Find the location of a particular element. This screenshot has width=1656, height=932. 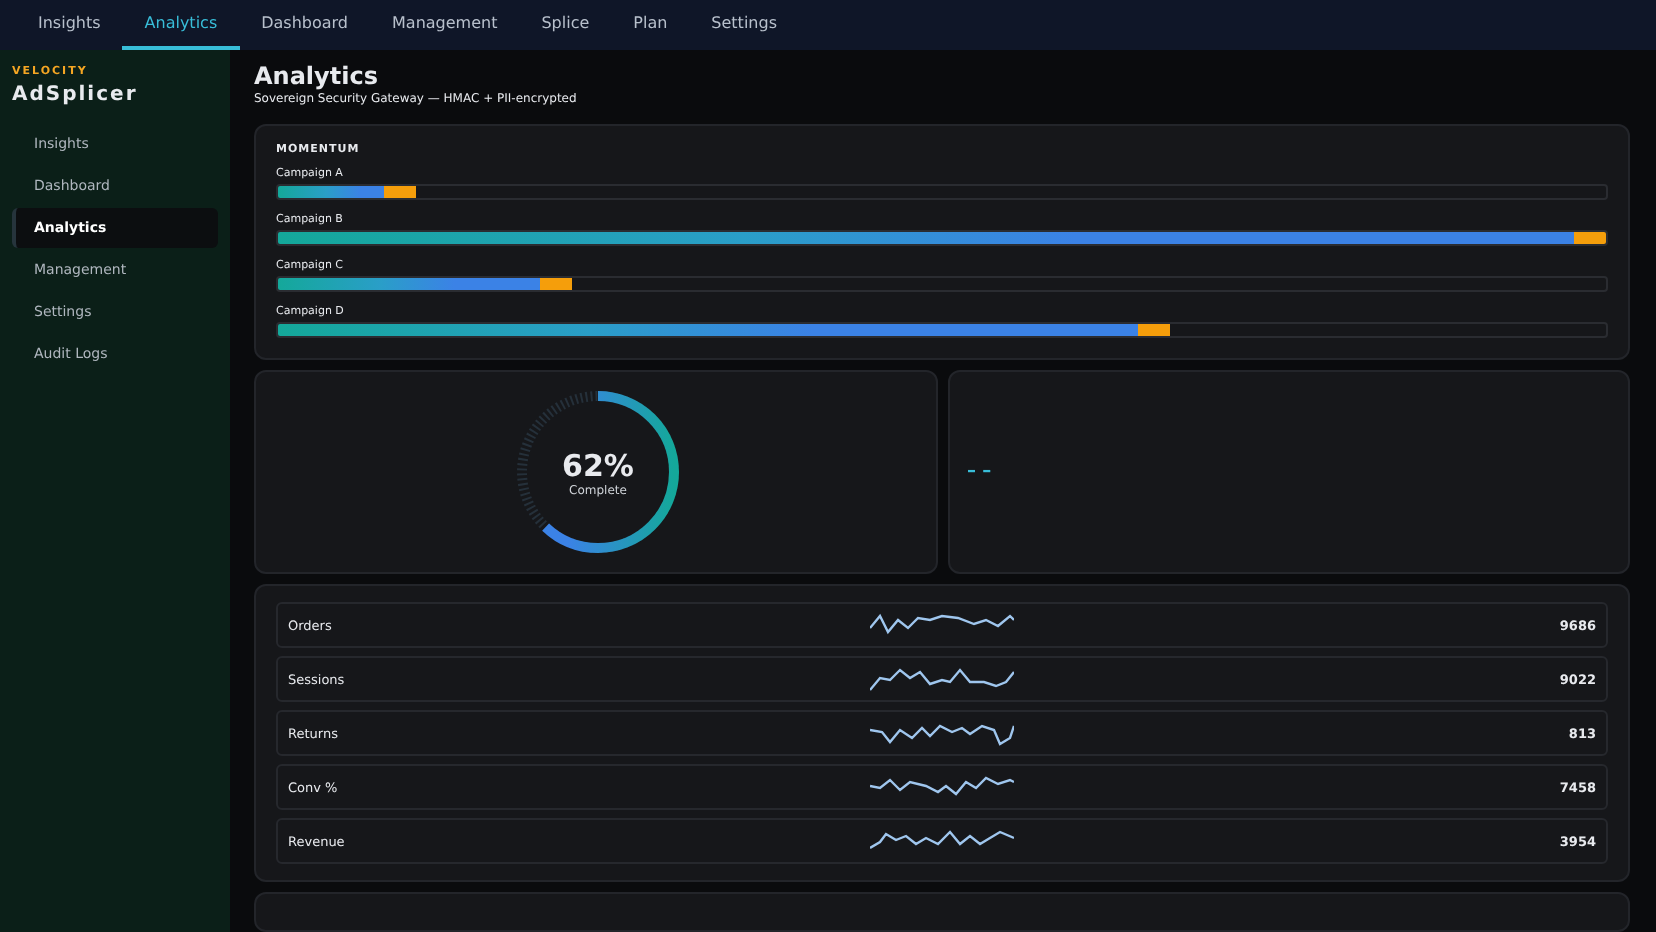

empty-value: – – is located at coordinates (978, 472).